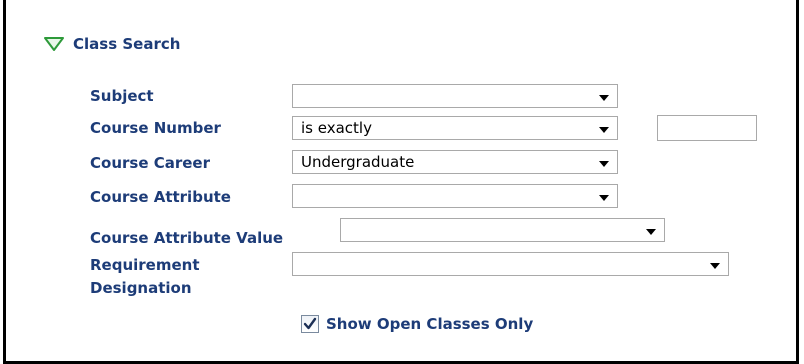 This screenshot has width=804, height=364. I want to click on course-attribute-value-label: Course Attribute Value, so click(187, 238).